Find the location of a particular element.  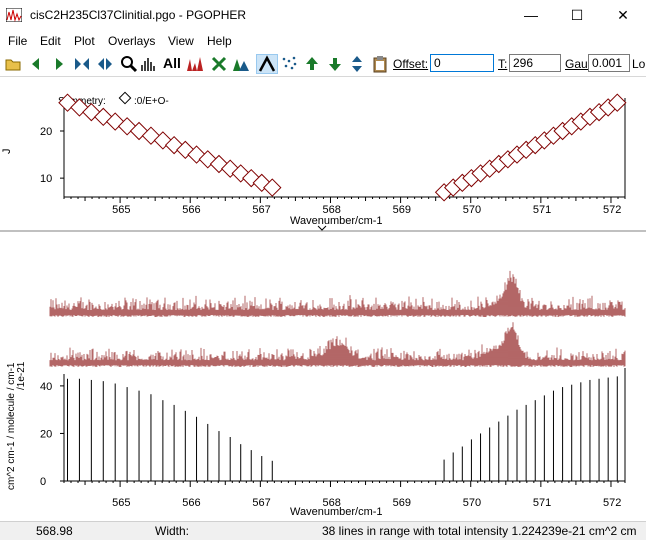

scatter-tool-icon is located at coordinates (289, 64).